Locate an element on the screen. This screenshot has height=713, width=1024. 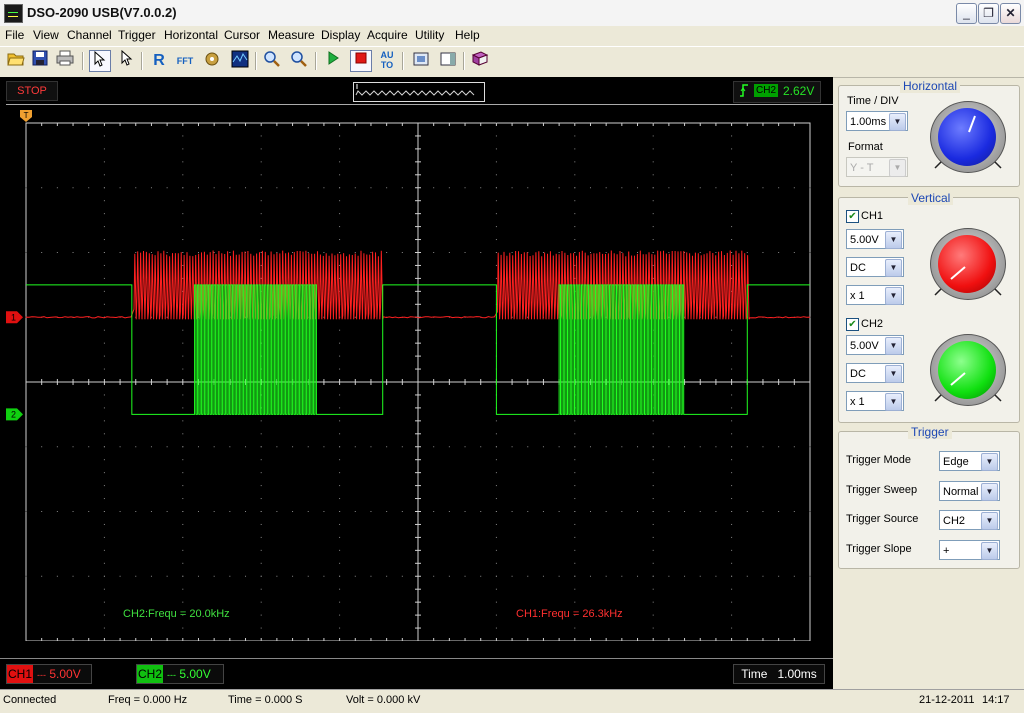
menu-view: View is located at coordinates (46, 35).